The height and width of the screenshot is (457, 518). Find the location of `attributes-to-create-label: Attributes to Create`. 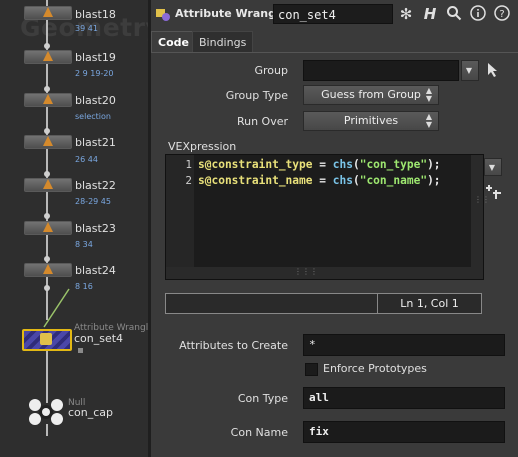

attributes-to-create-label: Attributes to Create is located at coordinates (233, 345).